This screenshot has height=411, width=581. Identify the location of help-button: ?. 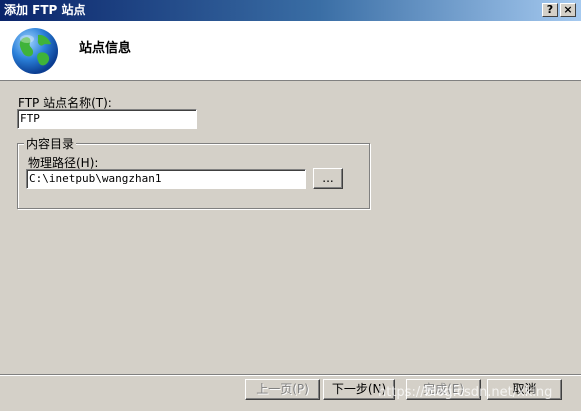
(550, 10).